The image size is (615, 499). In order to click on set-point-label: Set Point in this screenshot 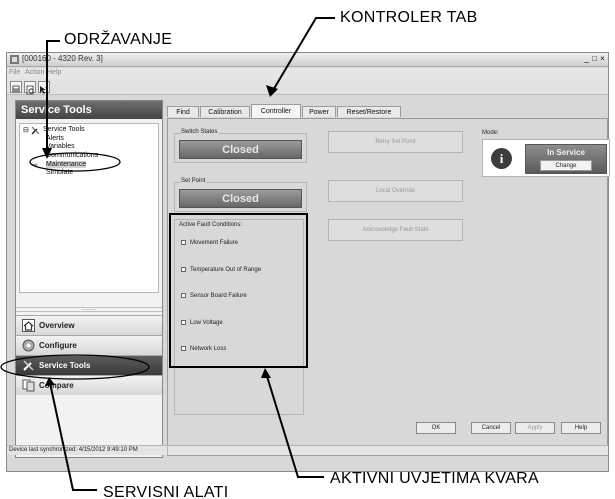, I will do `click(193, 181)`.